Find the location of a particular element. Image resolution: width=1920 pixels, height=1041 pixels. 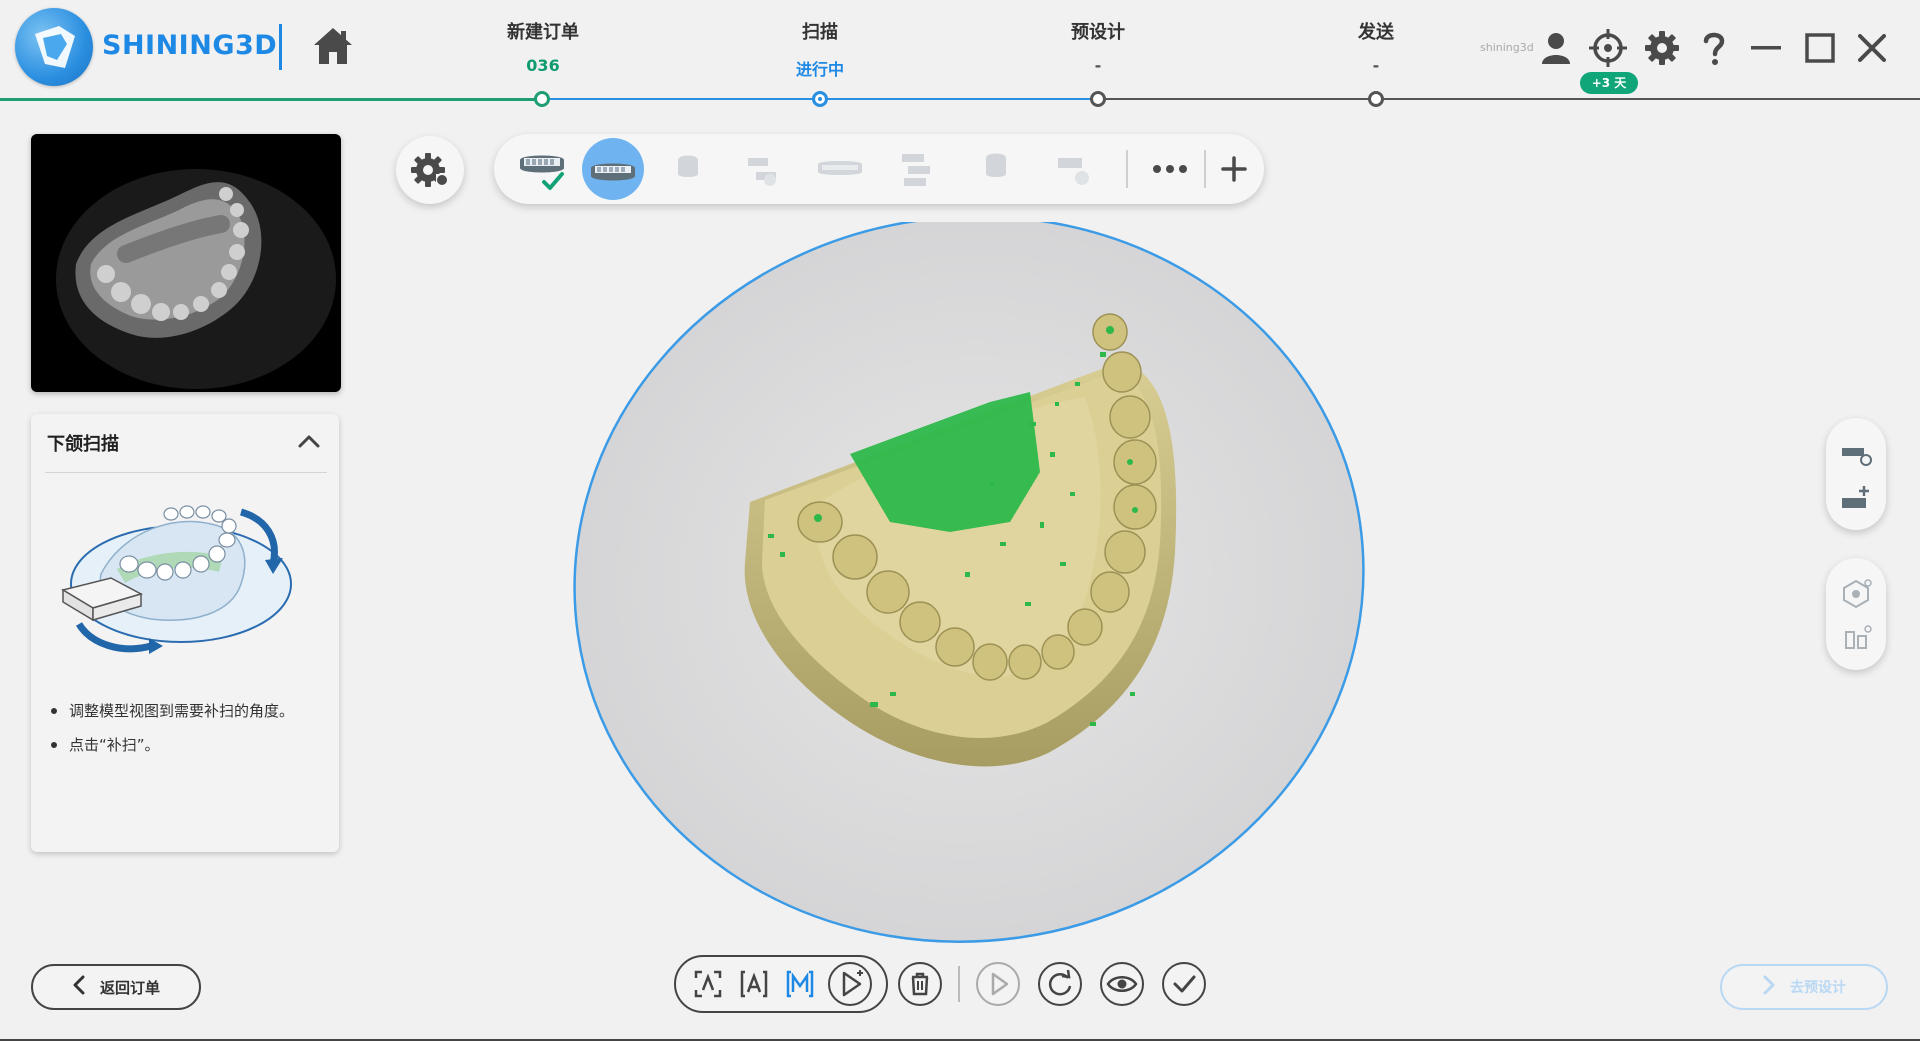

step-label: 预设计 is located at coordinates (1098, 32).